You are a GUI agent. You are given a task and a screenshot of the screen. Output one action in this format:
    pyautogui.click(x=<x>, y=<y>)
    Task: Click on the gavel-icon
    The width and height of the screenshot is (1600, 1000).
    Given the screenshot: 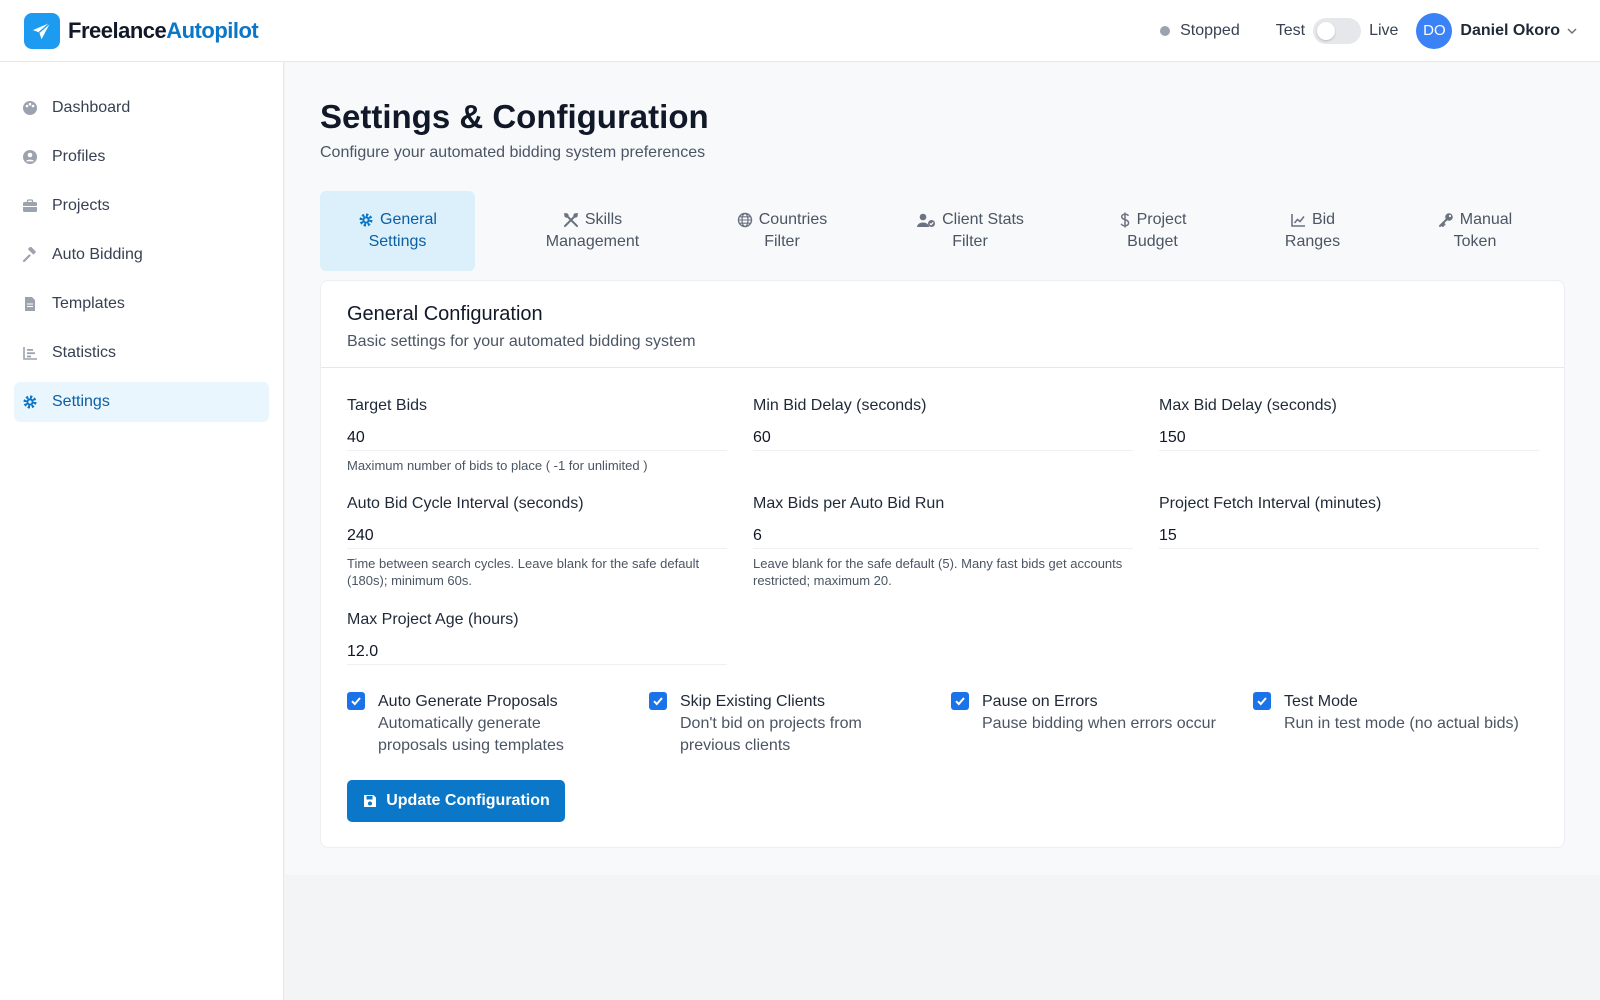 What is the action you would take?
    pyautogui.click(x=30, y=255)
    